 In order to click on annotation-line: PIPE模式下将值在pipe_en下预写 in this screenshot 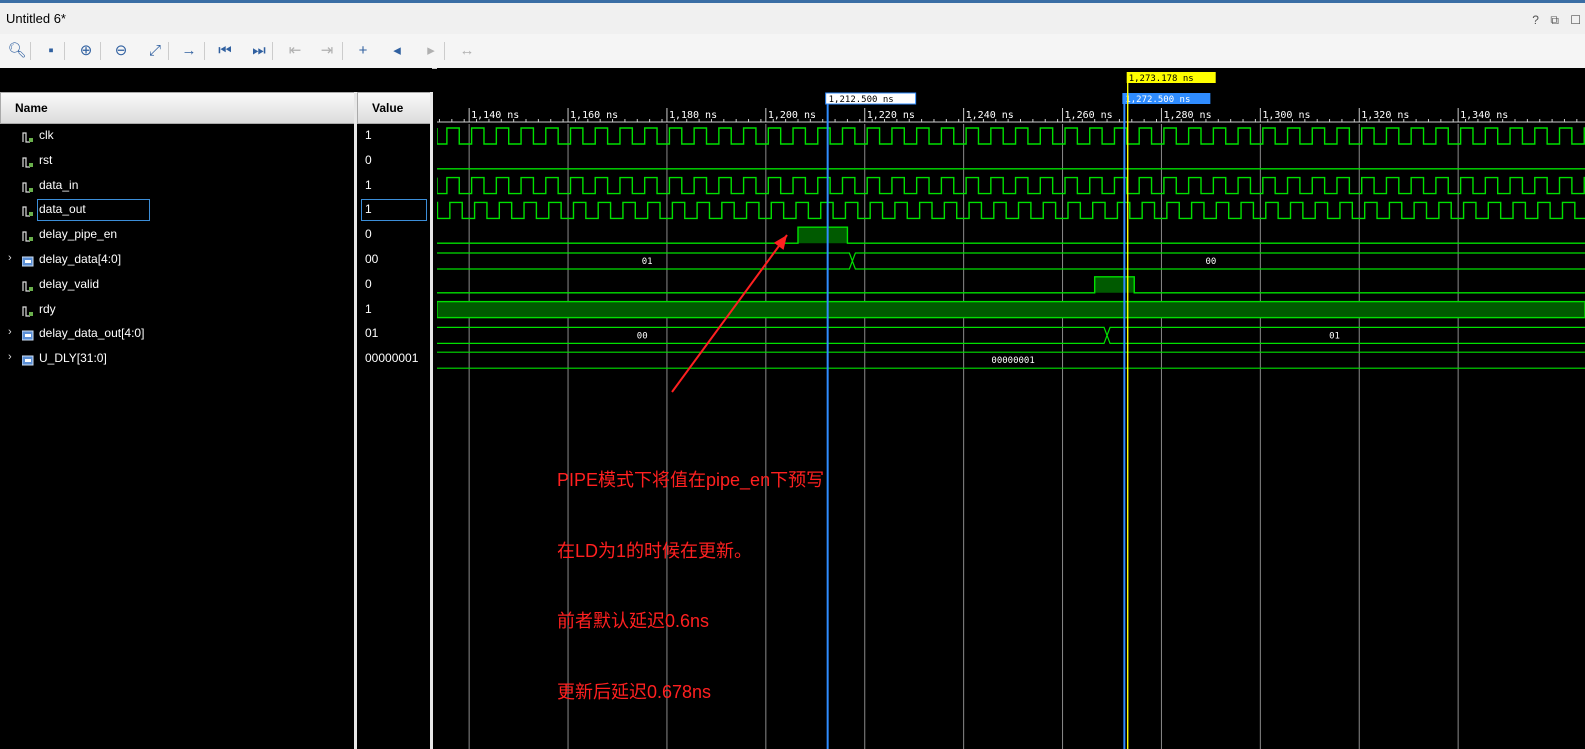, I will do `click(691, 480)`.